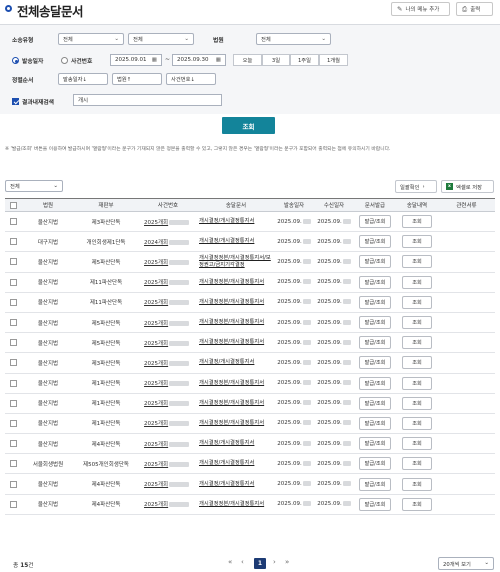 The width and height of the screenshot is (500, 572). Describe the element at coordinates (333, 60) in the screenshot. I see `period-1month-button: 1개월` at that location.